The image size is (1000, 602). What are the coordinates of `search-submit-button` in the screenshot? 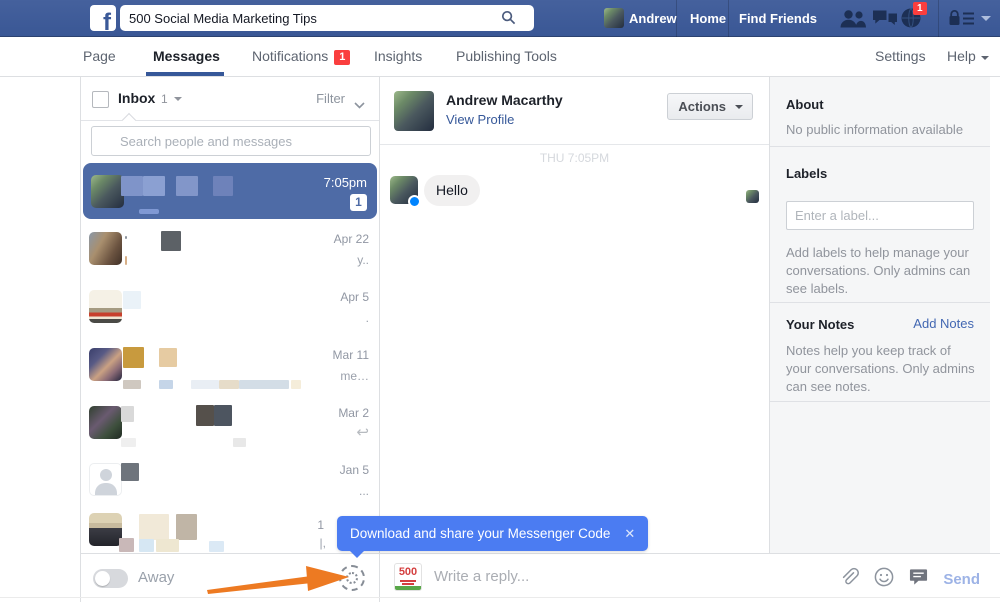 It's located at (508, 19).